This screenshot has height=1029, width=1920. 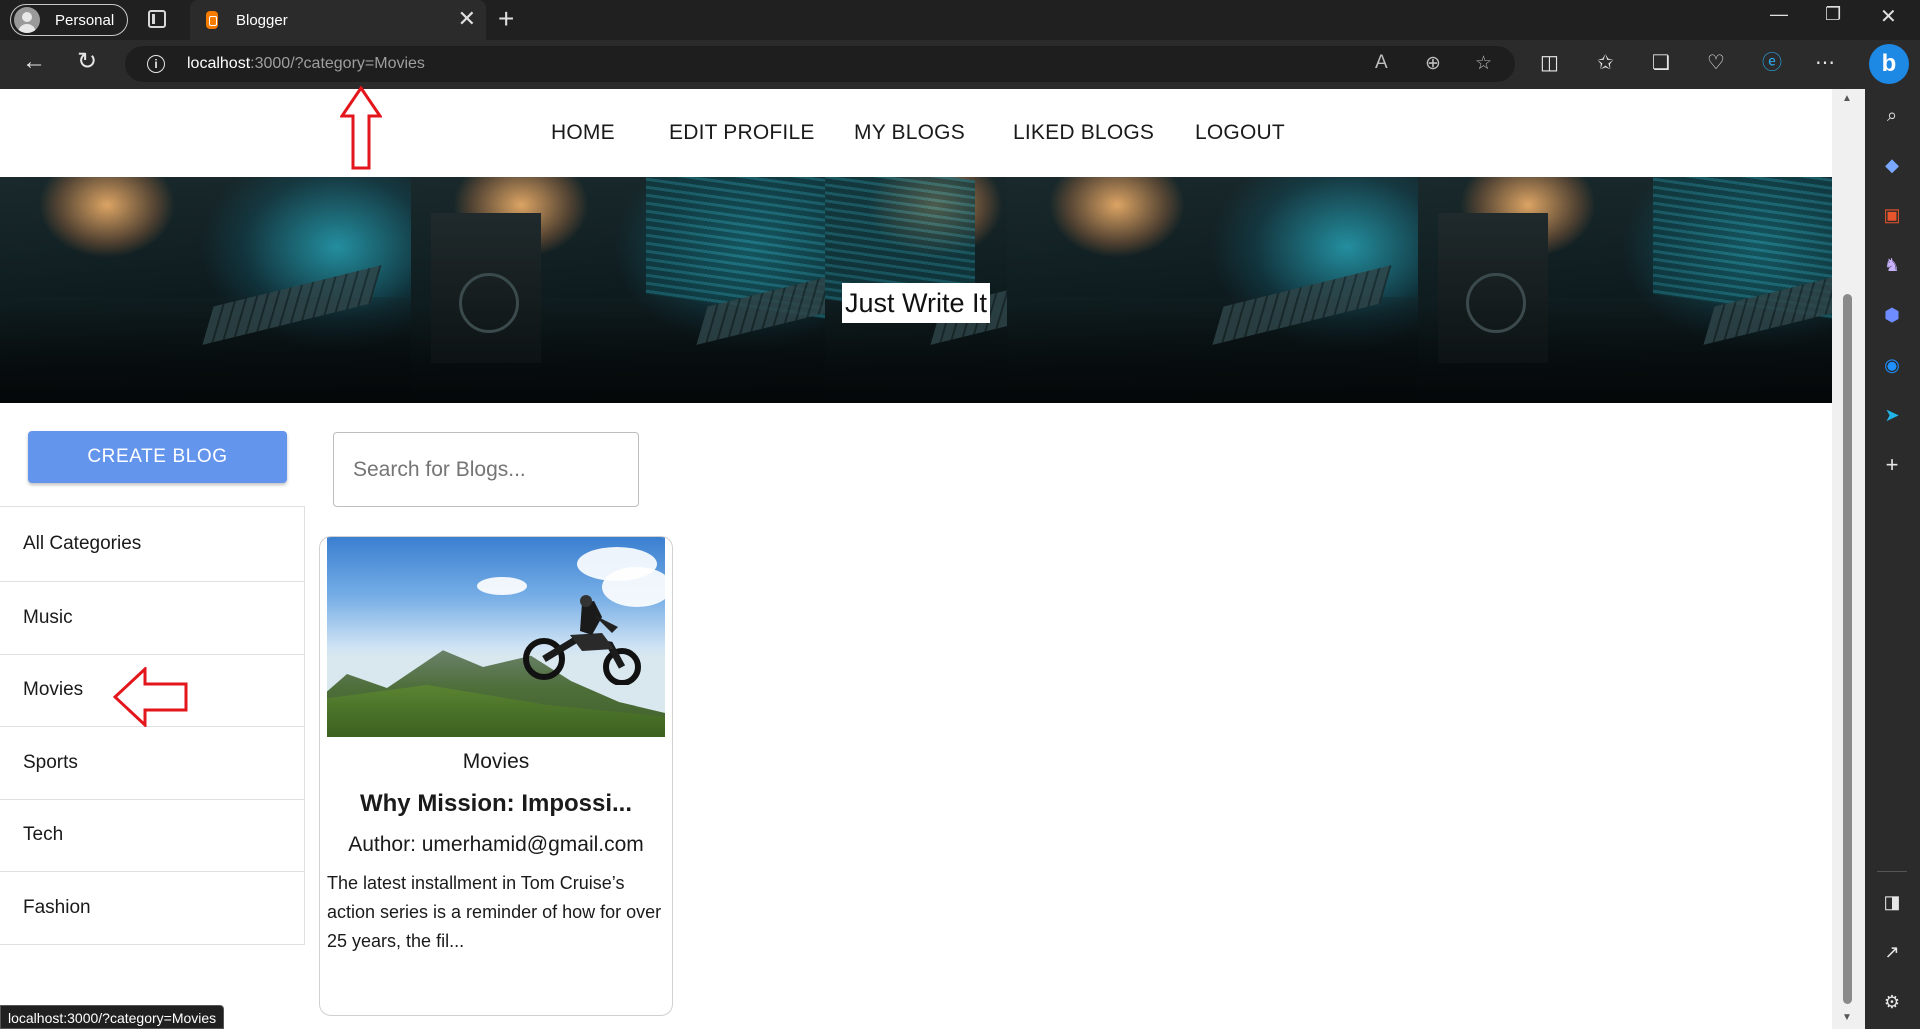 What do you see at coordinates (909, 133) in the screenshot?
I see `nav-my-blogs-link: MY BLOGS` at bounding box center [909, 133].